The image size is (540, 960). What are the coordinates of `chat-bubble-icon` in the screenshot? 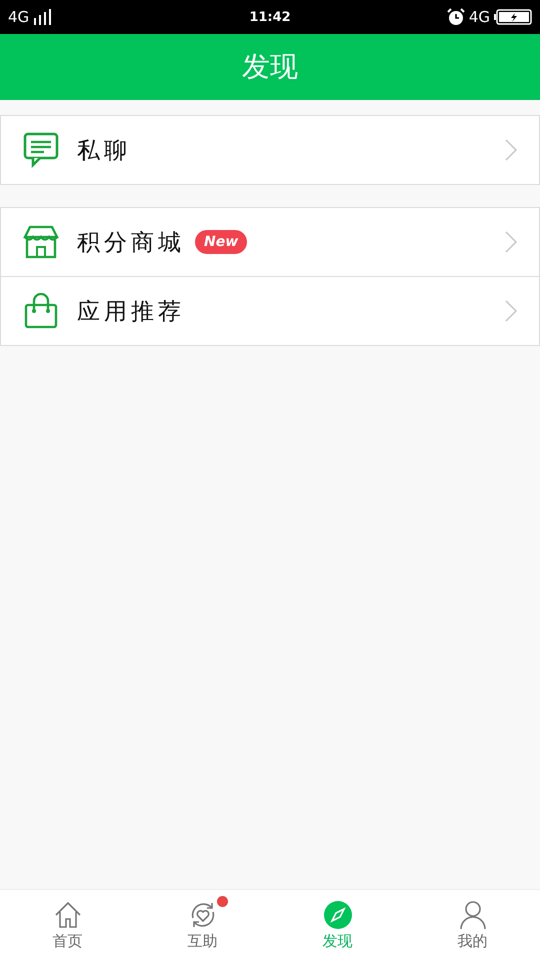 It's located at (41, 150).